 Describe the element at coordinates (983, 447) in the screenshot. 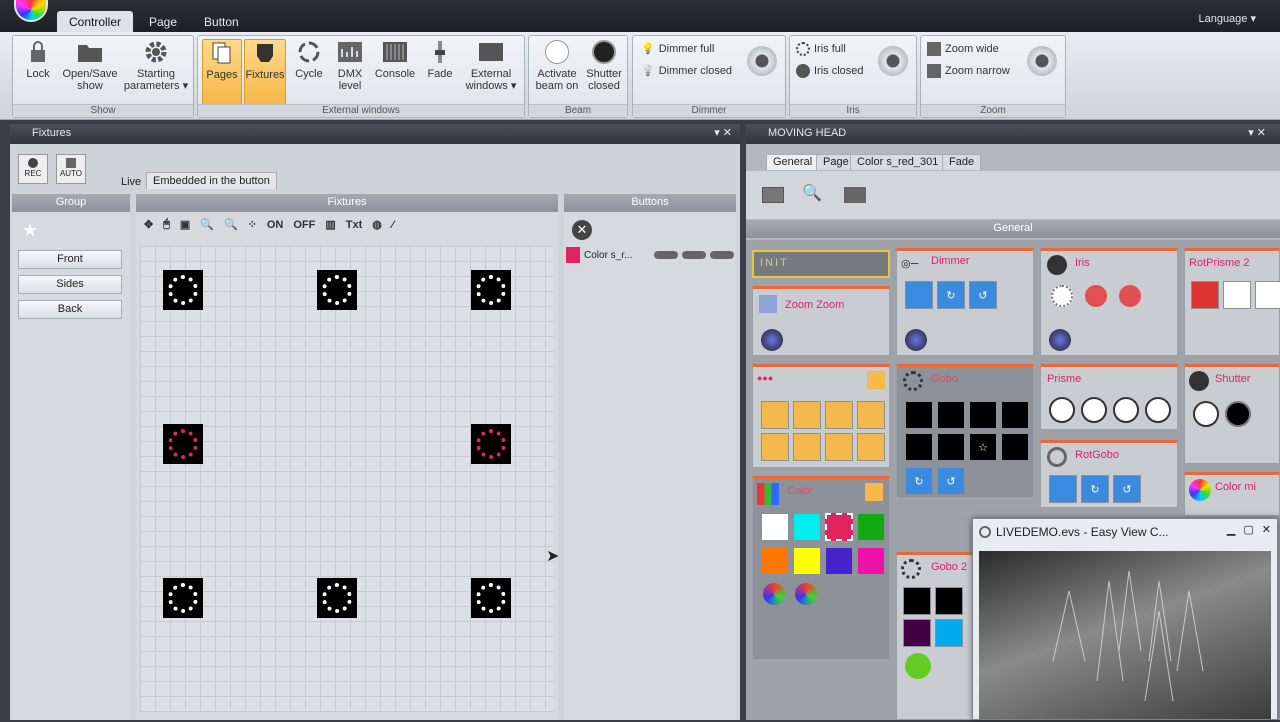

I see `star-gobo-icon: ☆` at that location.